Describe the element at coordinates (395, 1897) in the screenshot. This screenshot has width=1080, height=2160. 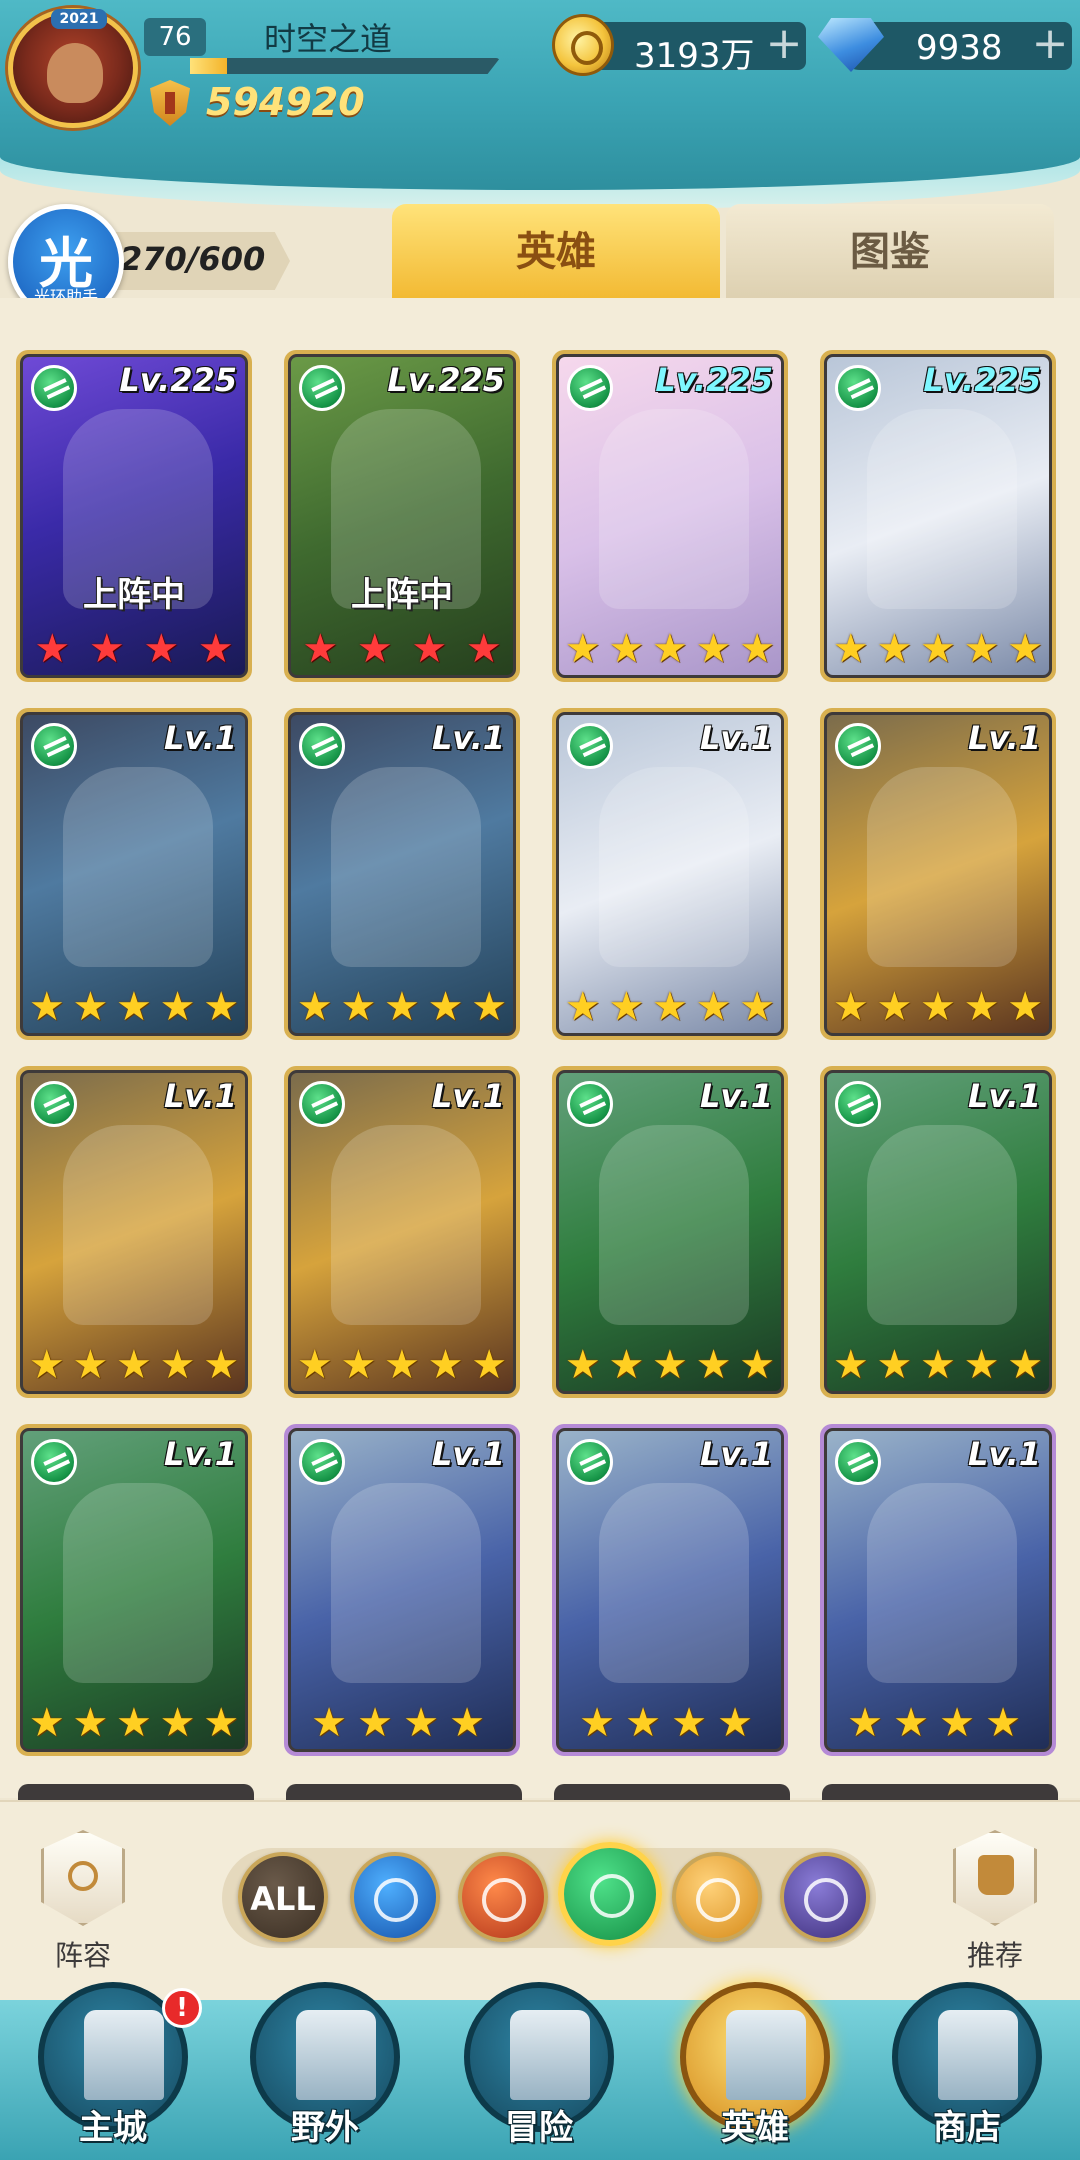
I see `filter-water-icon` at that location.